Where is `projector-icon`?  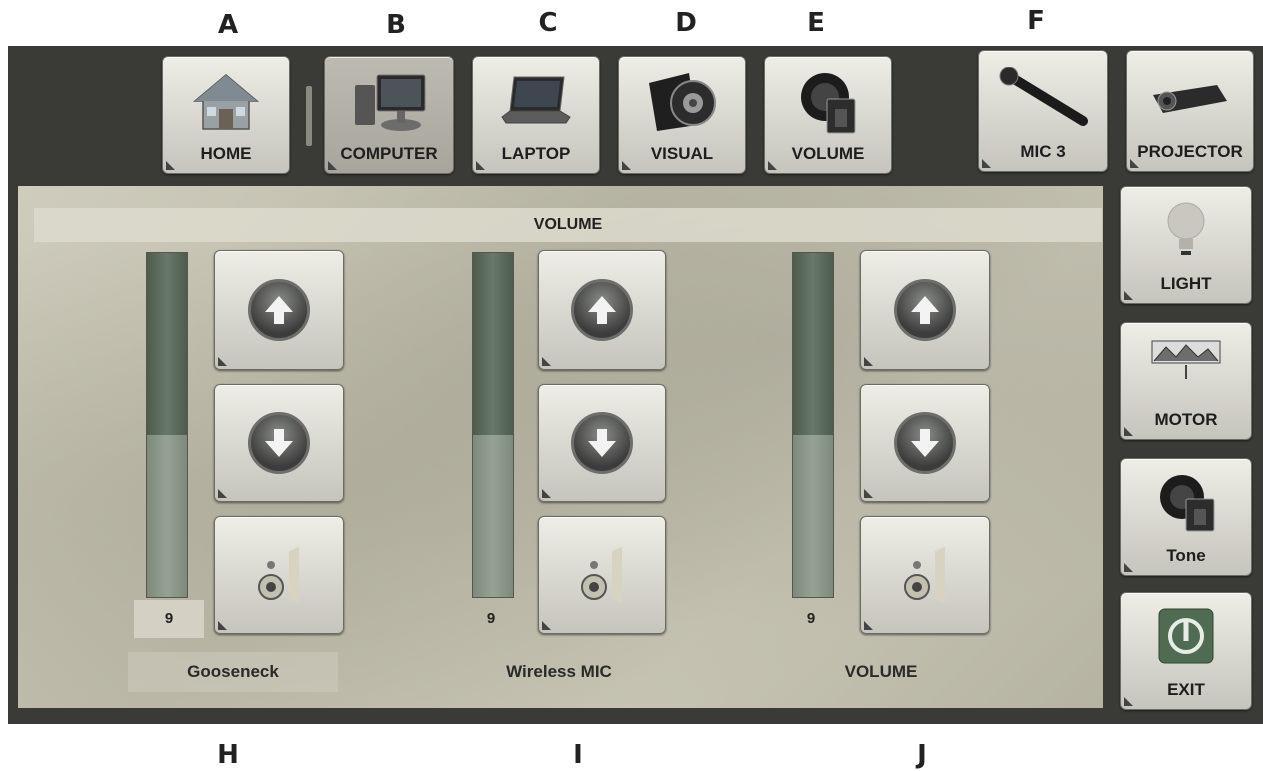 projector-icon is located at coordinates (1190, 99).